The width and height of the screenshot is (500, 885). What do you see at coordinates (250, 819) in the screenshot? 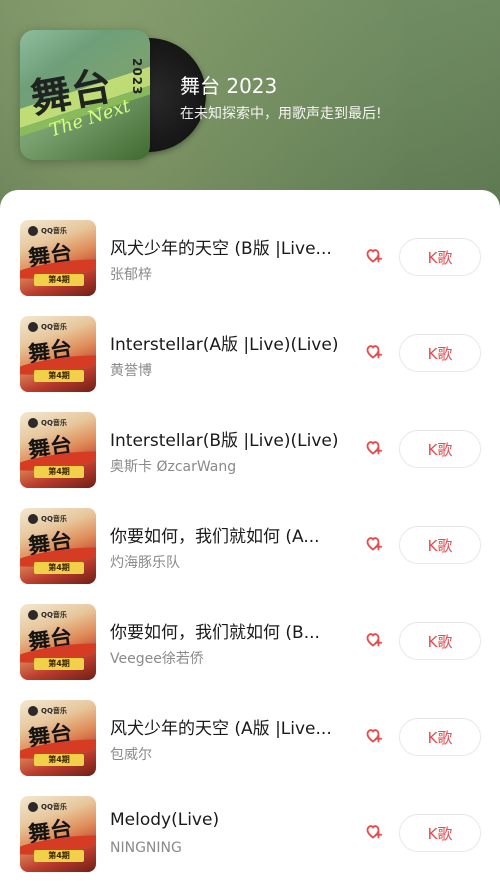
I see `song-row: QQ音乐 舞台 第4期 Melody(Live) NINGNING K歌` at bounding box center [250, 819].